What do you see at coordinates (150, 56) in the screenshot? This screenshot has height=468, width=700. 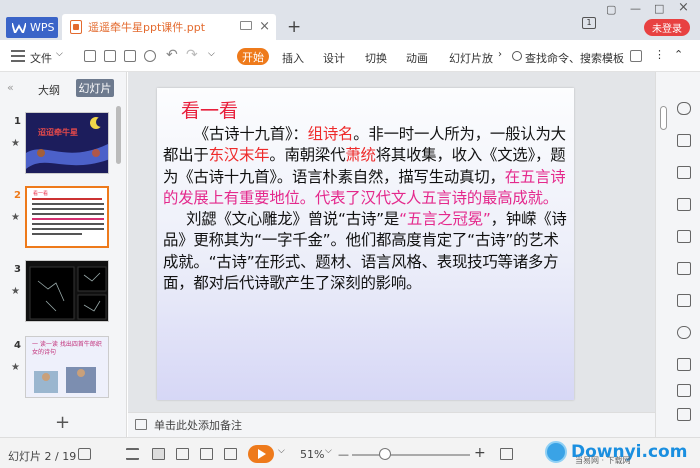 I see `preview-icon` at bounding box center [150, 56].